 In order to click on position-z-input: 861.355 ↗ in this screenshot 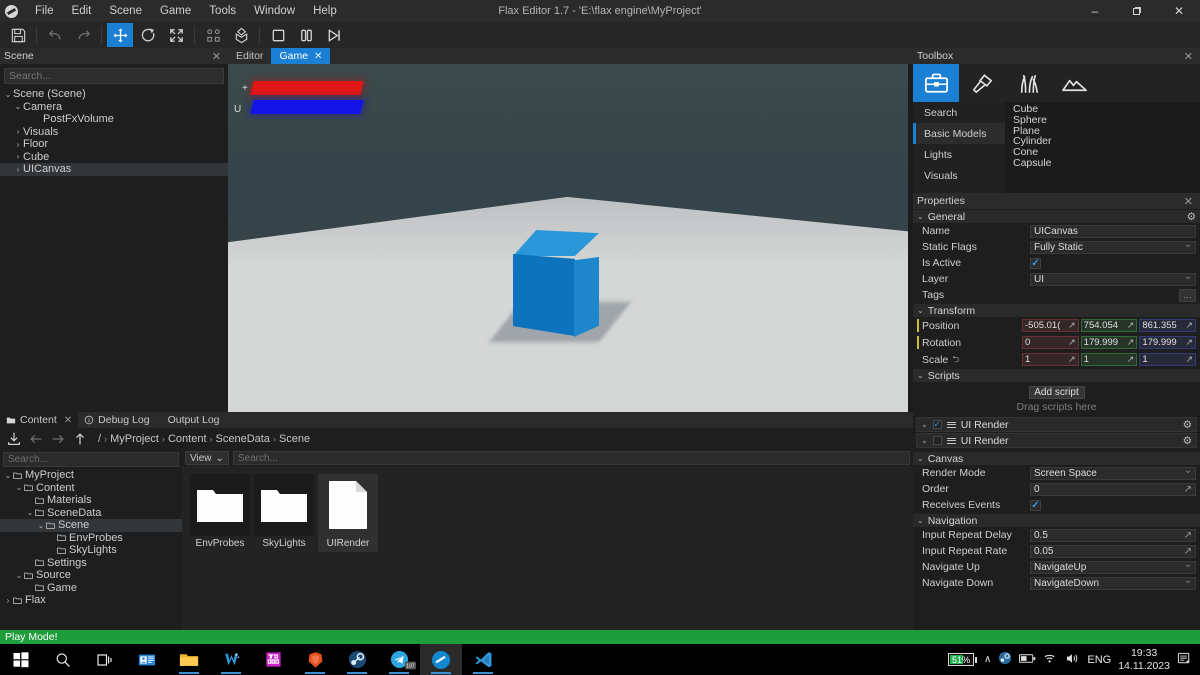, I will do `click(1168, 325)`.